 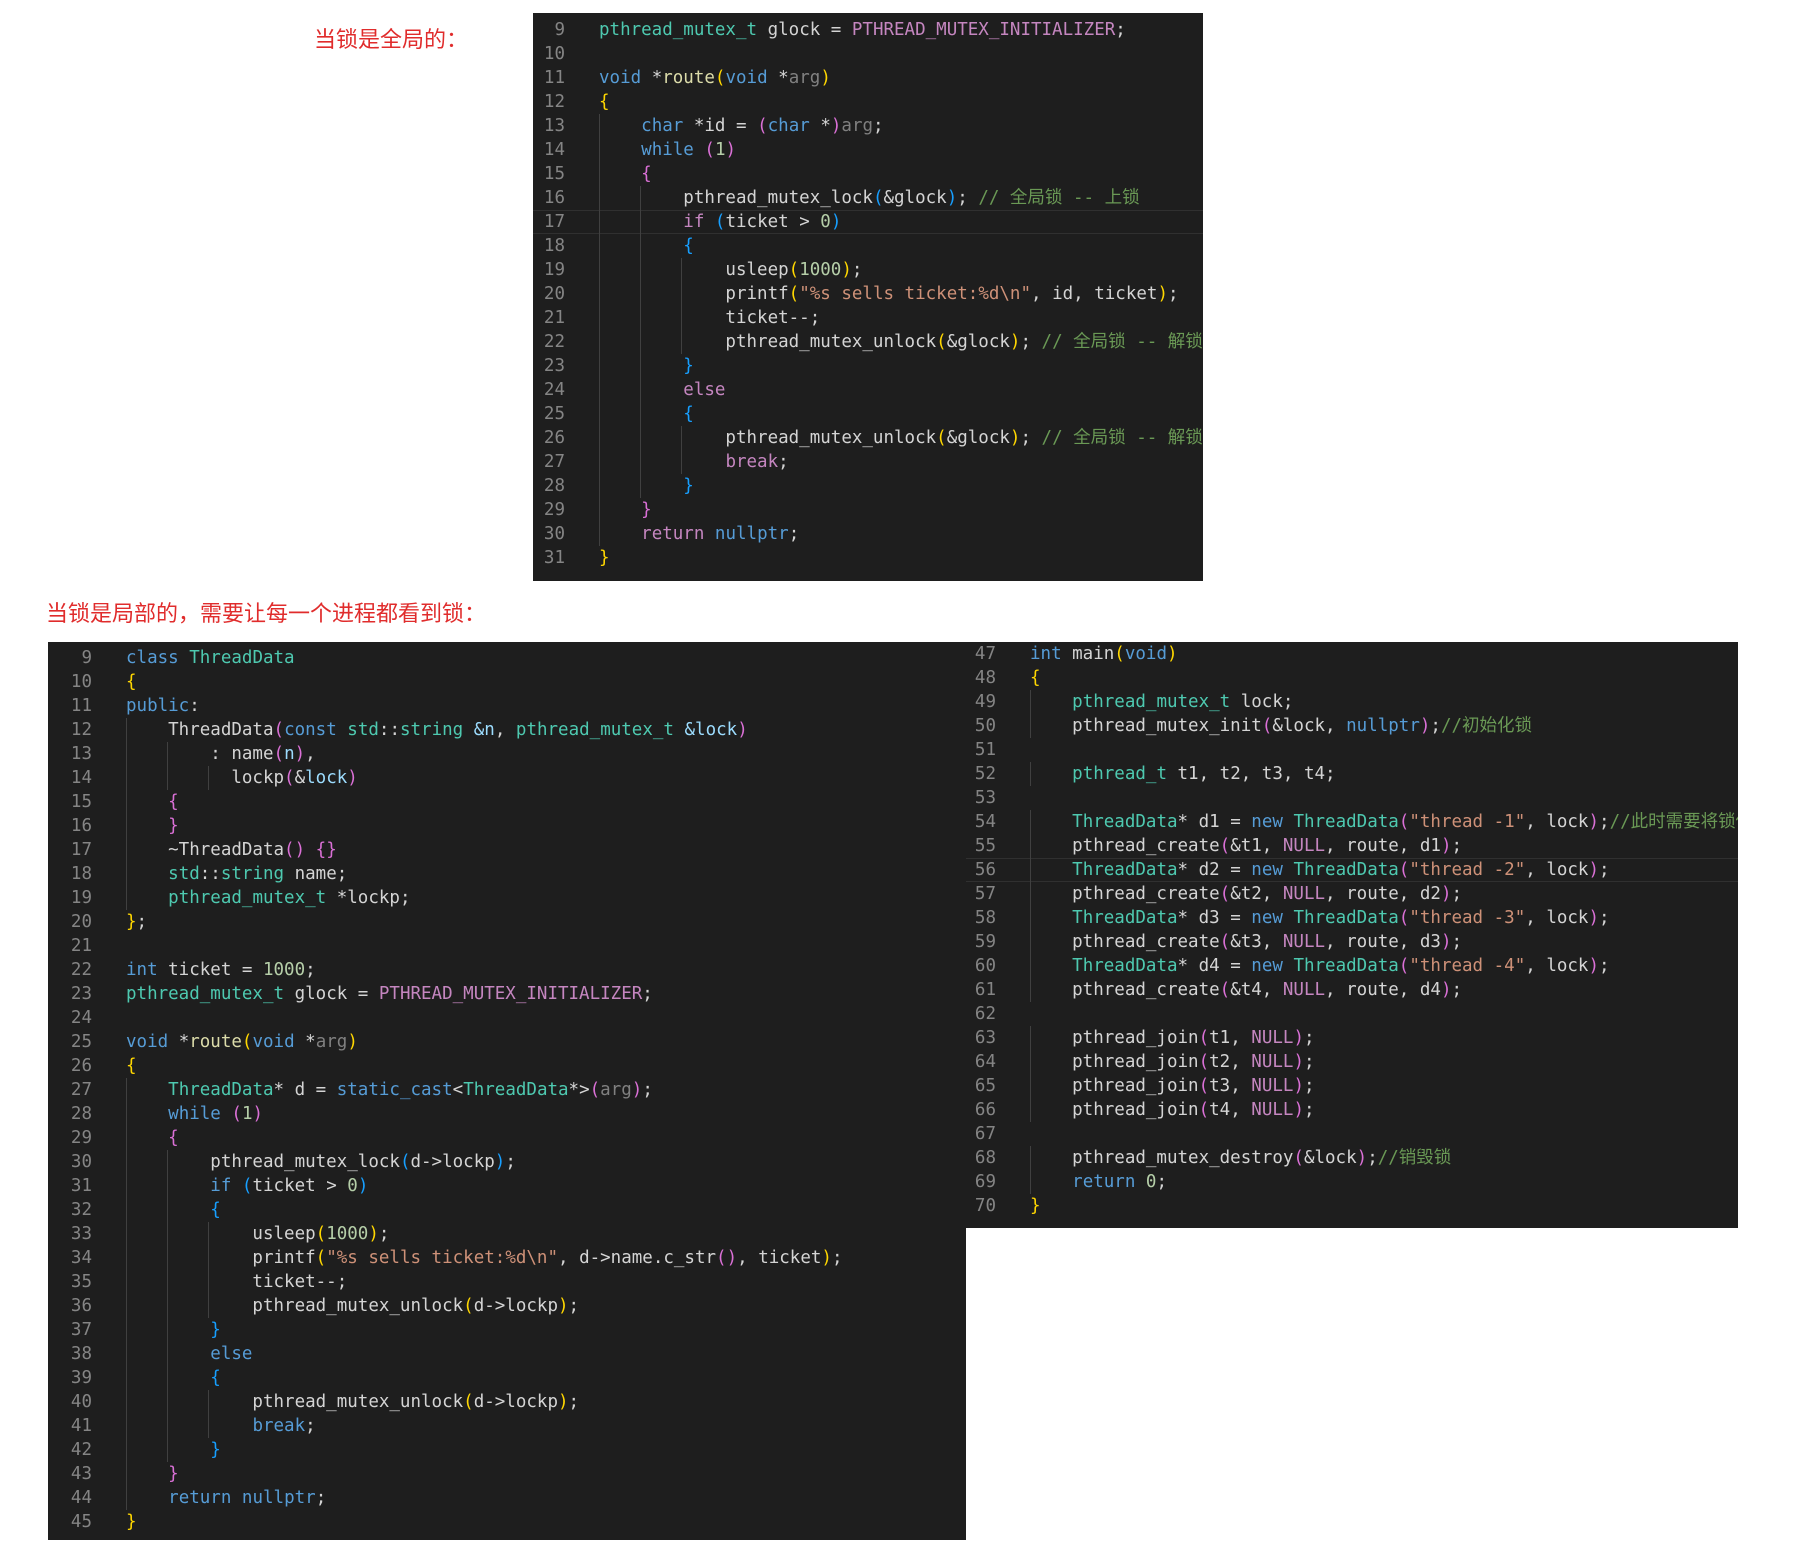 What do you see at coordinates (869, 198) in the screenshot?
I see `code-text: pthread_mutex_lock(&glock); // 全局锁 -- 上锁` at bounding box center [869, 198].